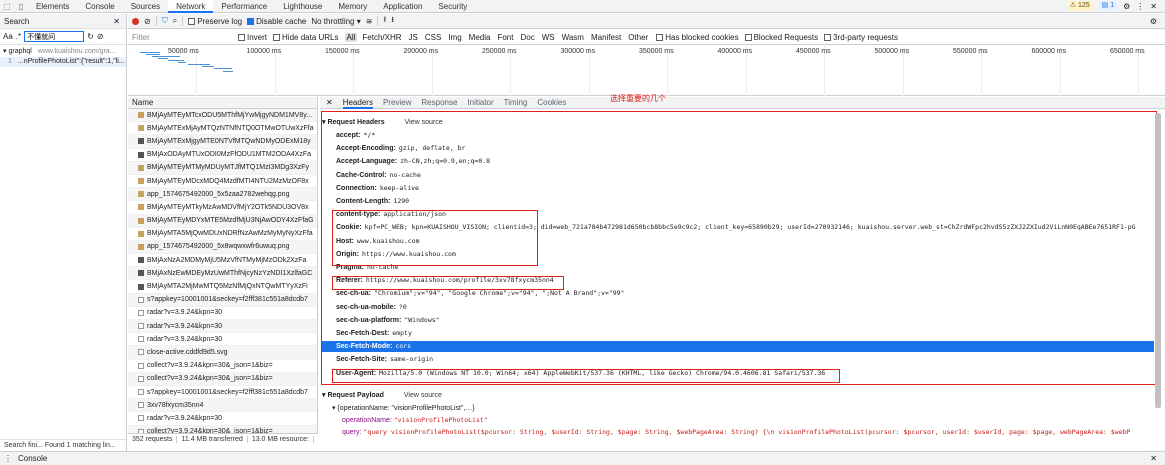 The width and height of the screenshot is (1165, 465). What do you see at coordinates (480, 37) in the screenshot?
I see `filter-type-media: Media` at bounding box center [480, 37].